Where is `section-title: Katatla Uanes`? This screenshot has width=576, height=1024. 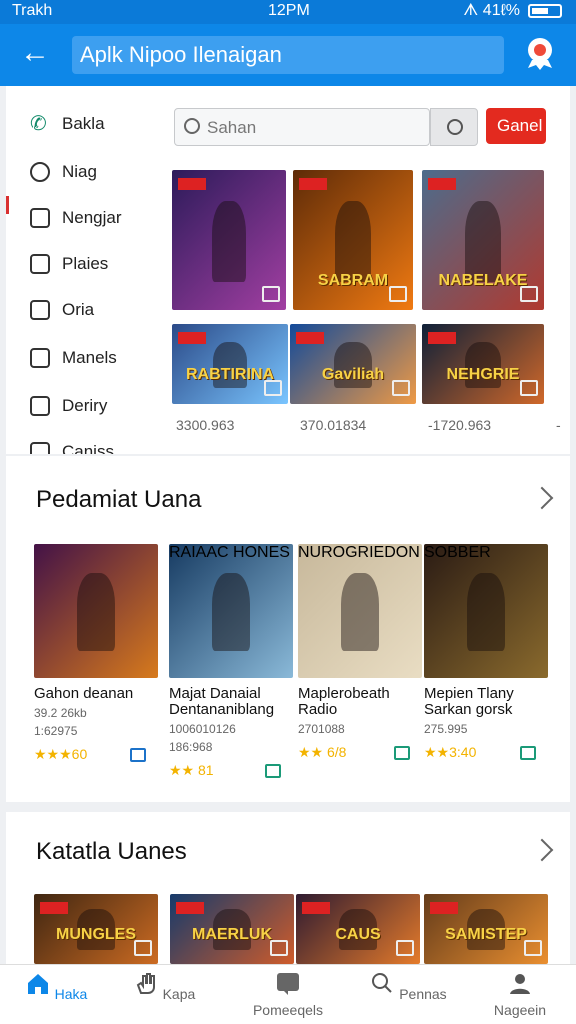 section-title: Katatla Uanes is located at coordinates (111, 851).